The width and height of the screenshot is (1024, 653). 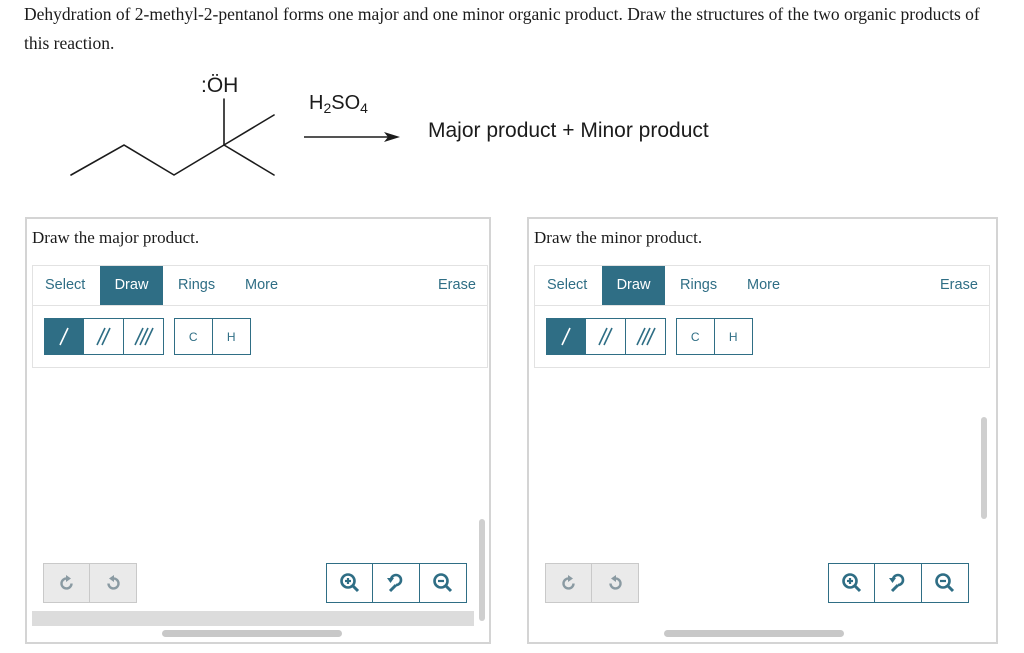 I want to click on panel-title: Draw the minor product., so click(x=618, y=237).